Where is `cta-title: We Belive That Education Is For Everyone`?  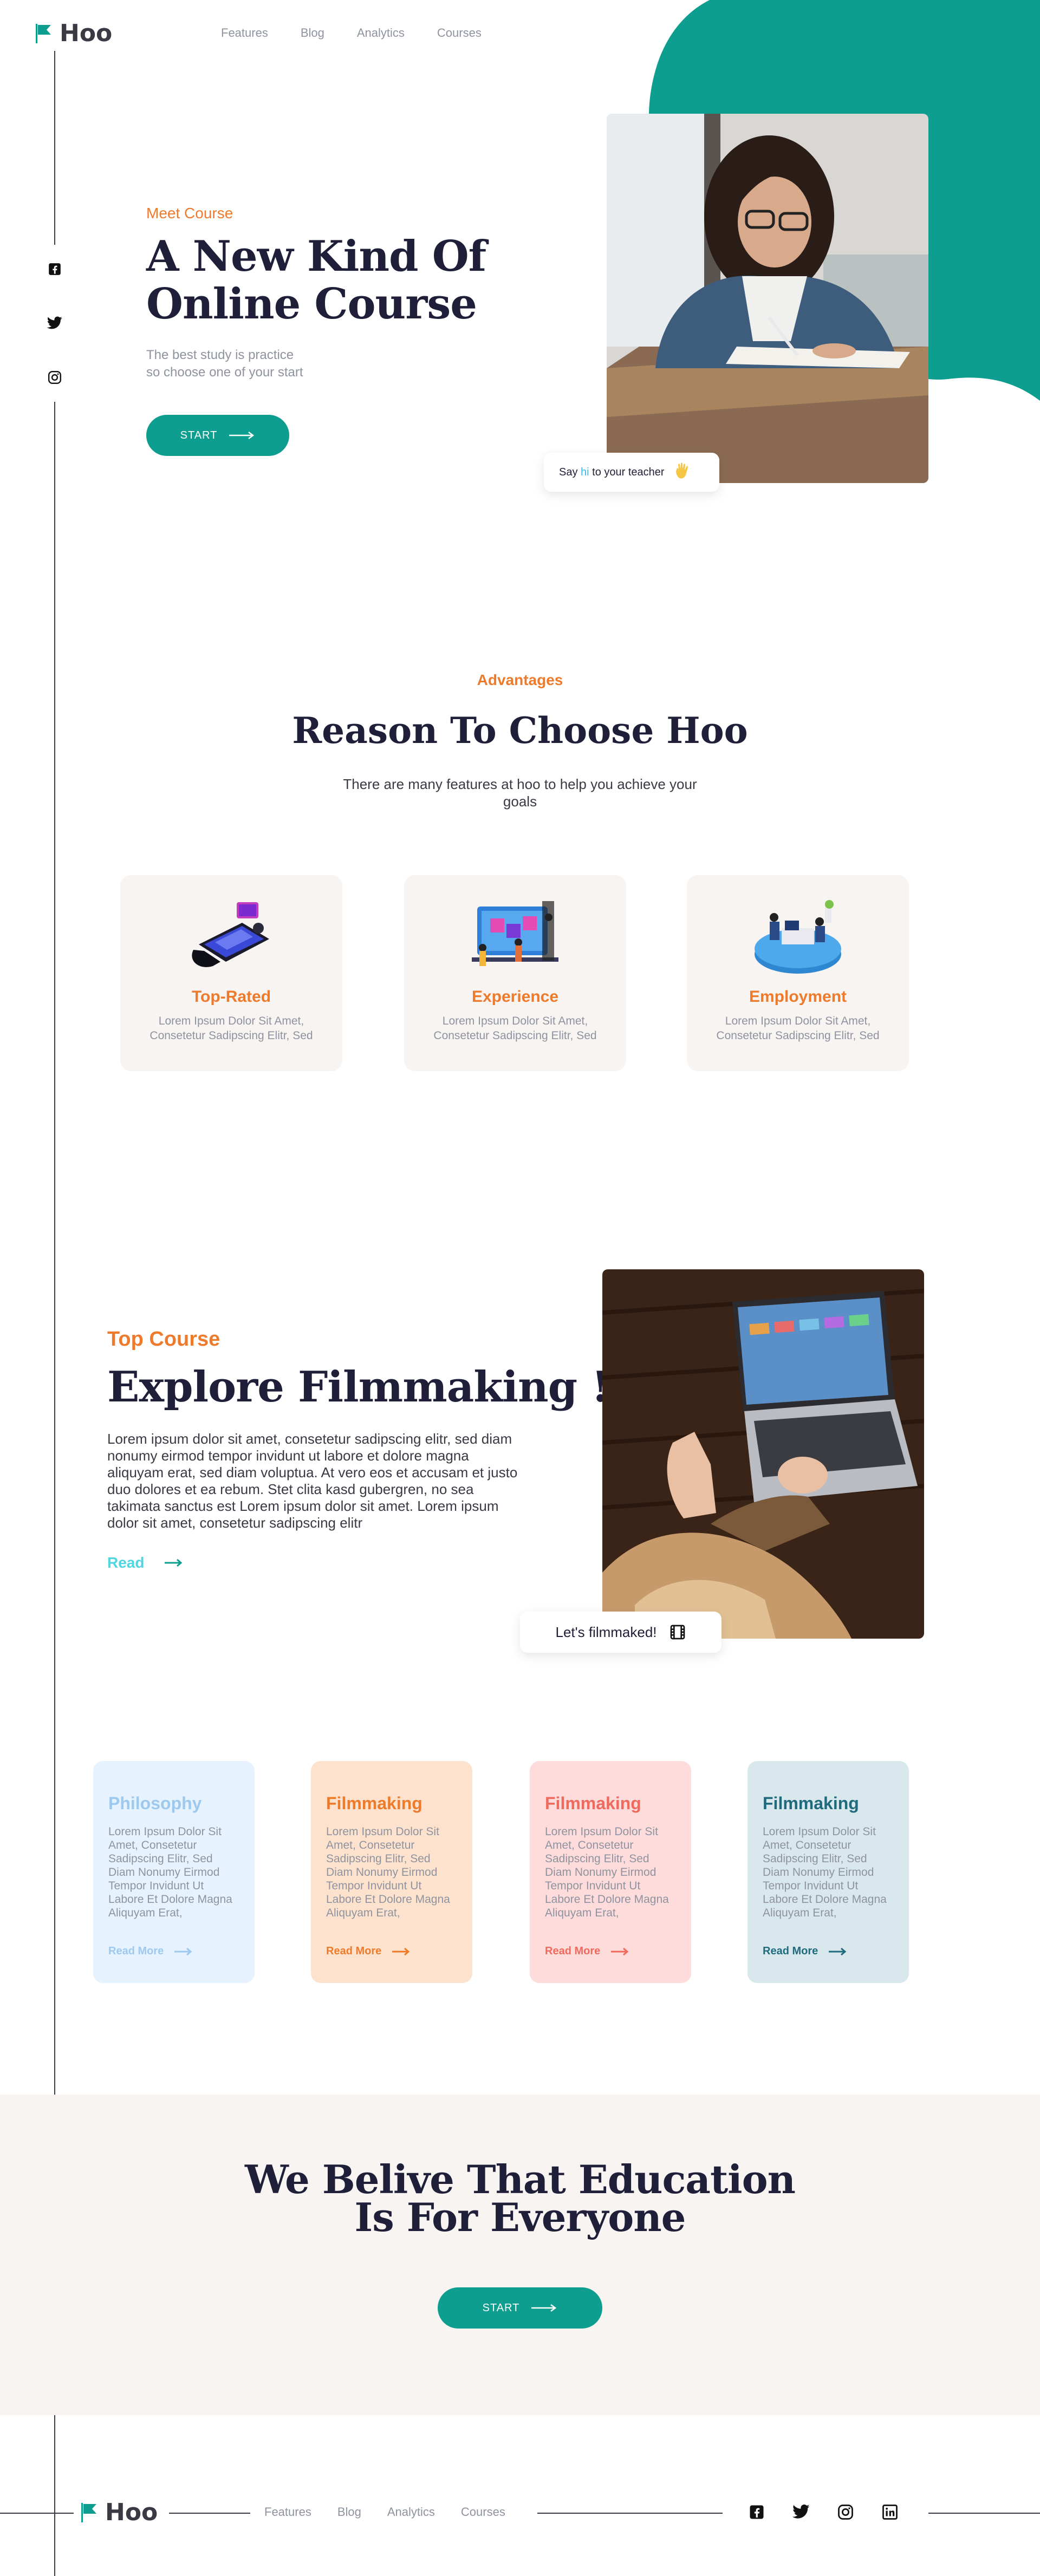
cta-title: We Belive That Education Is For Everyone is located at coordinates (520, 2198).